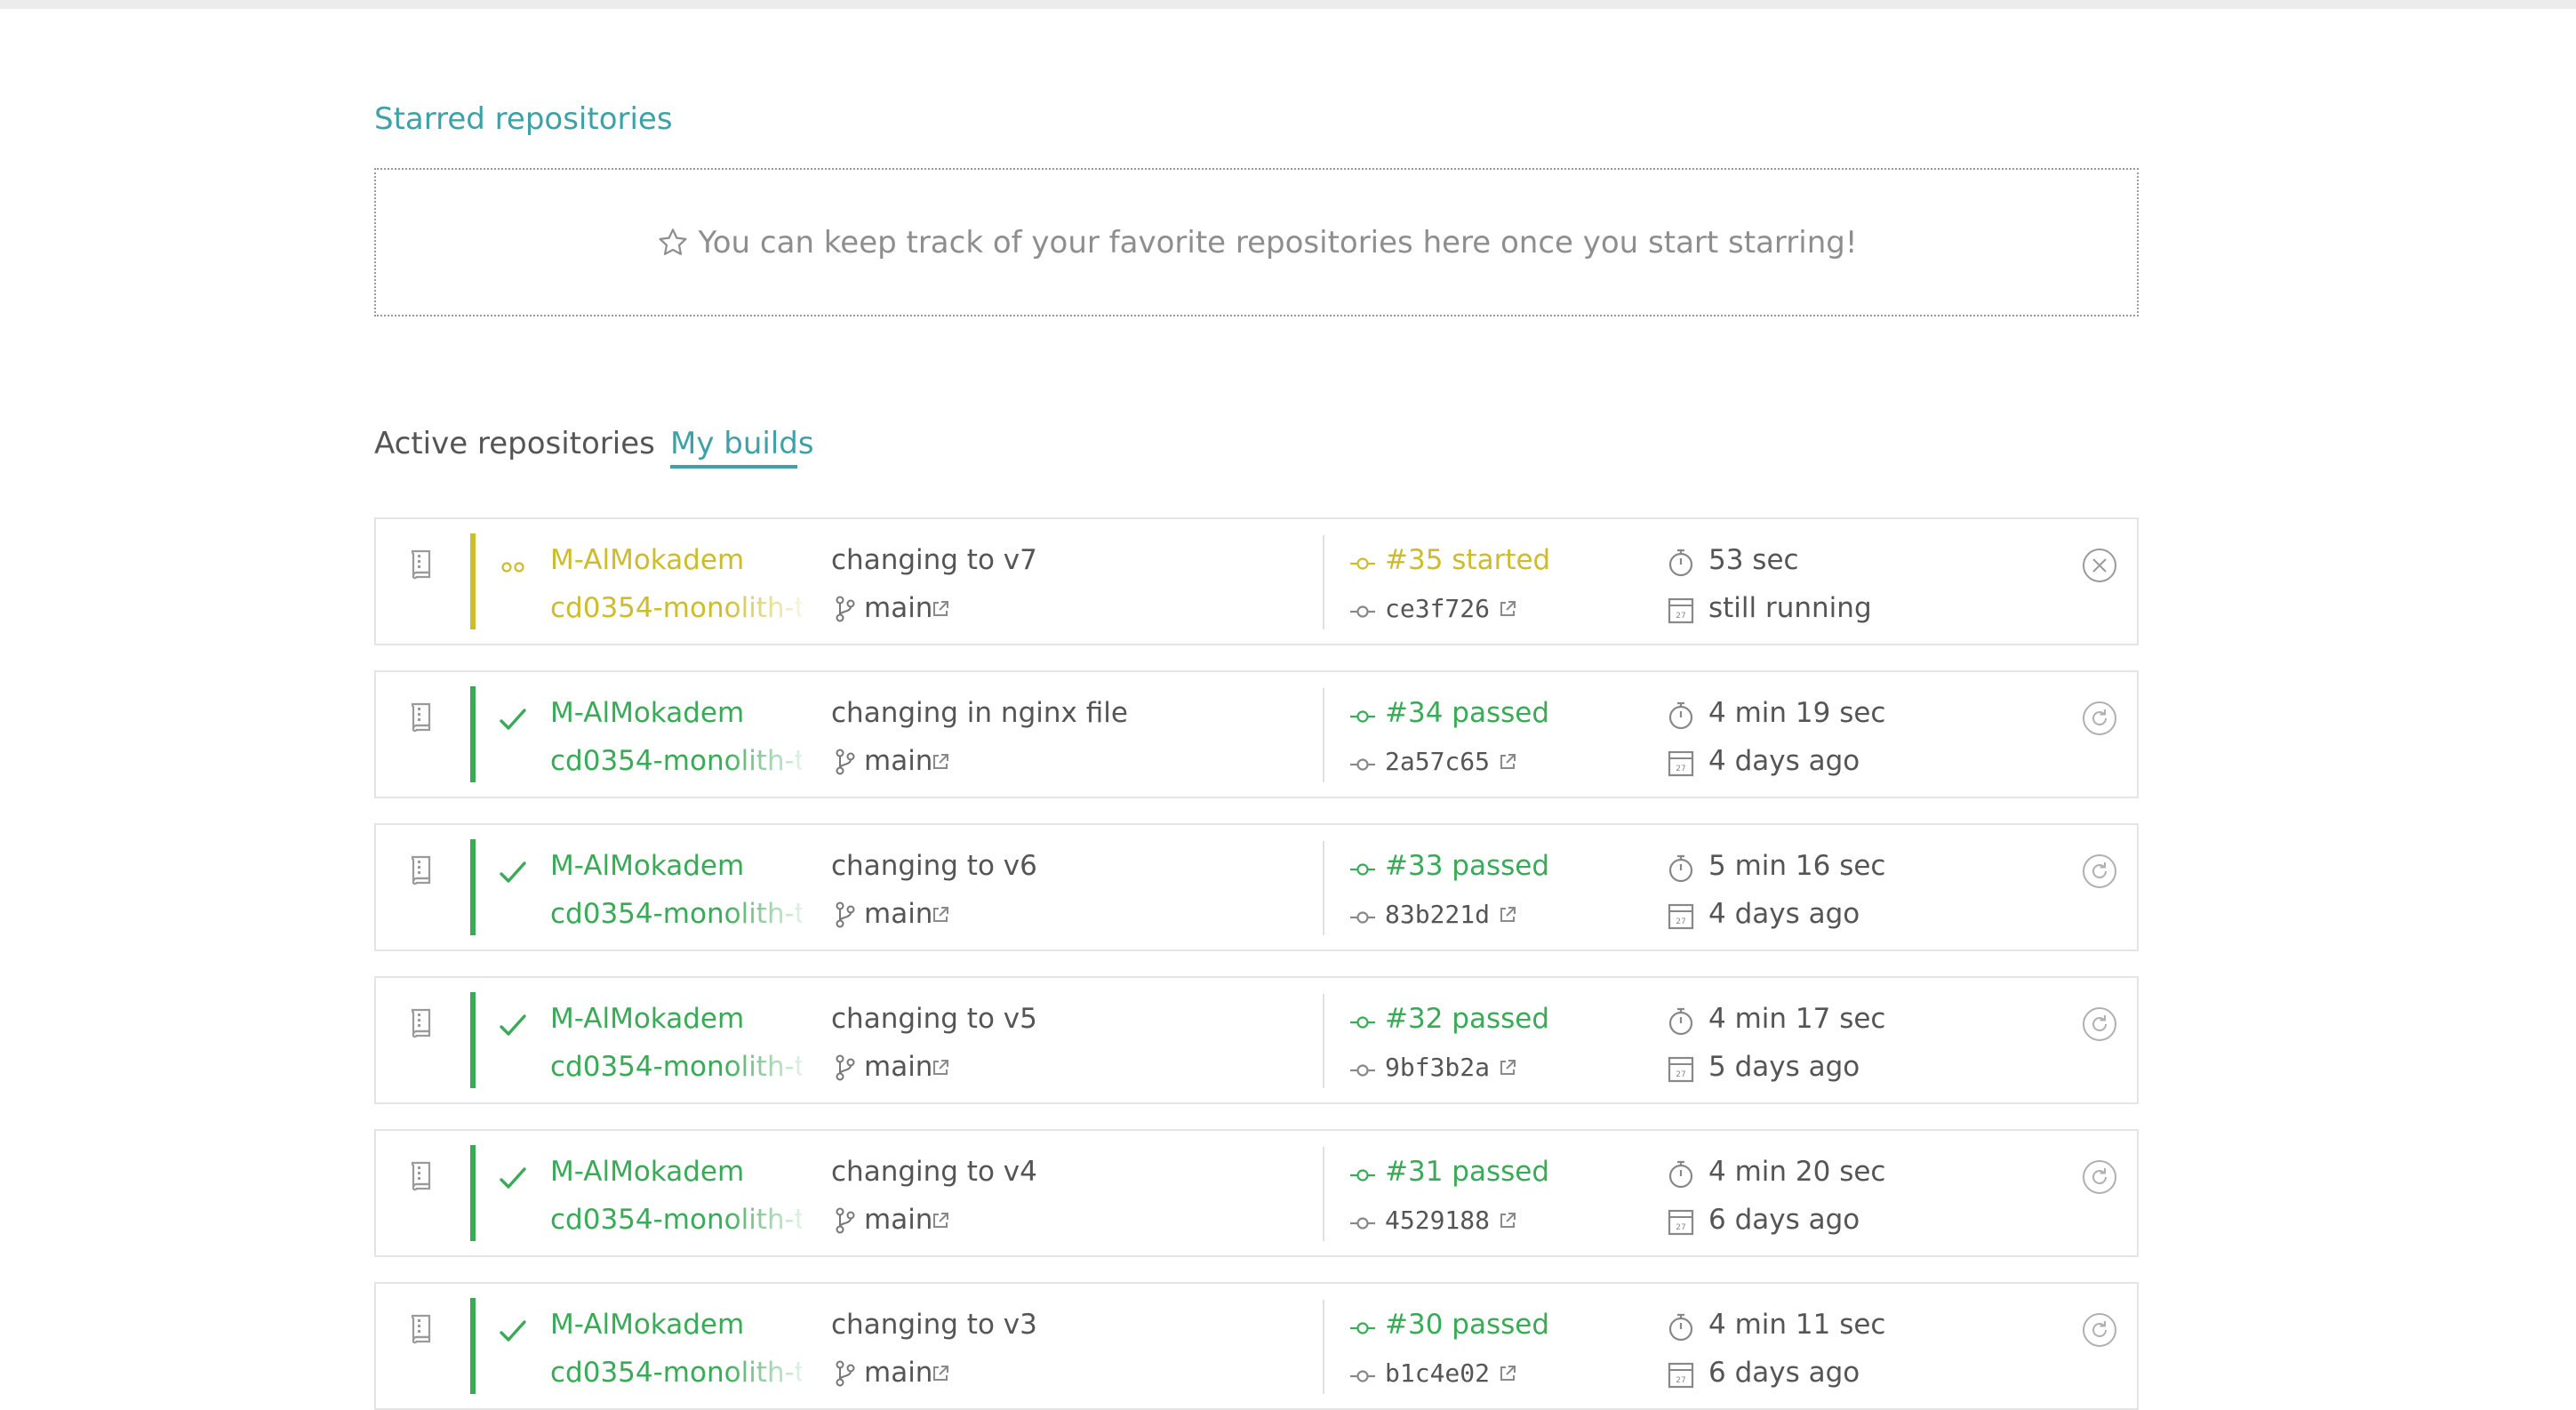 The width and height of the screenshot is (2576, 1410). What do you see at coordinates (1467, 560) in the screenshot?
I see `build-number-link: #35 started` at bounding box center [1467, 560].